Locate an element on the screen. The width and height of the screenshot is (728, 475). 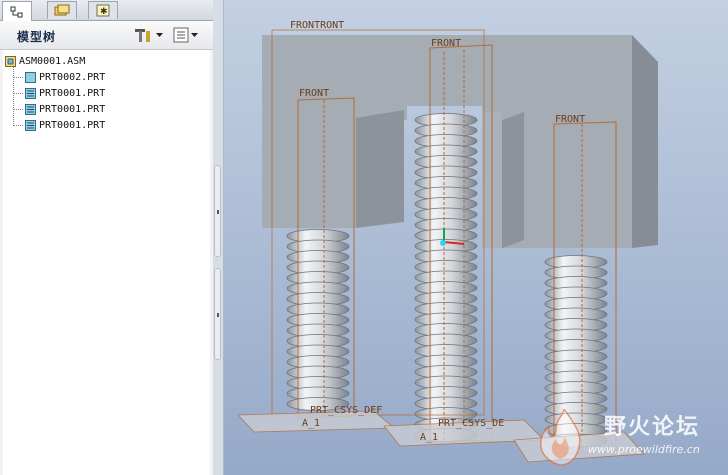
tree-item-root: ASM0001.ASM is located at coordinates (45, 61).